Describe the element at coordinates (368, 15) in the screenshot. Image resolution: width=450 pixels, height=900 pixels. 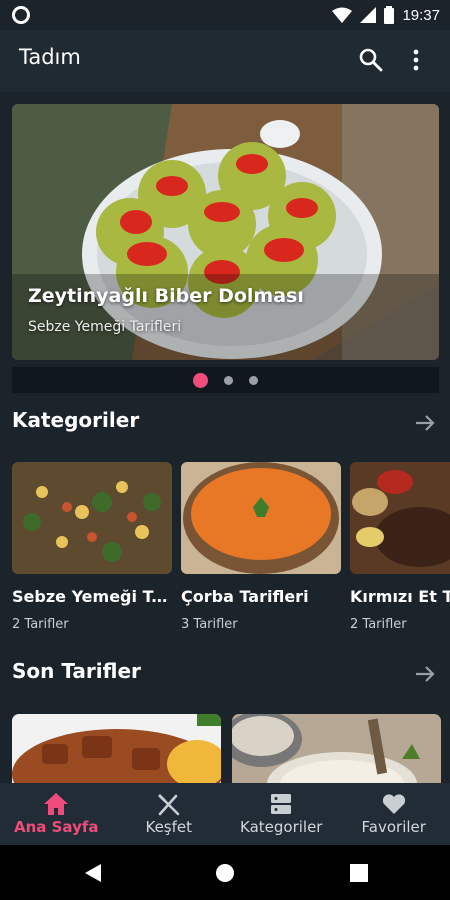
I see `signal-icon` at that location.